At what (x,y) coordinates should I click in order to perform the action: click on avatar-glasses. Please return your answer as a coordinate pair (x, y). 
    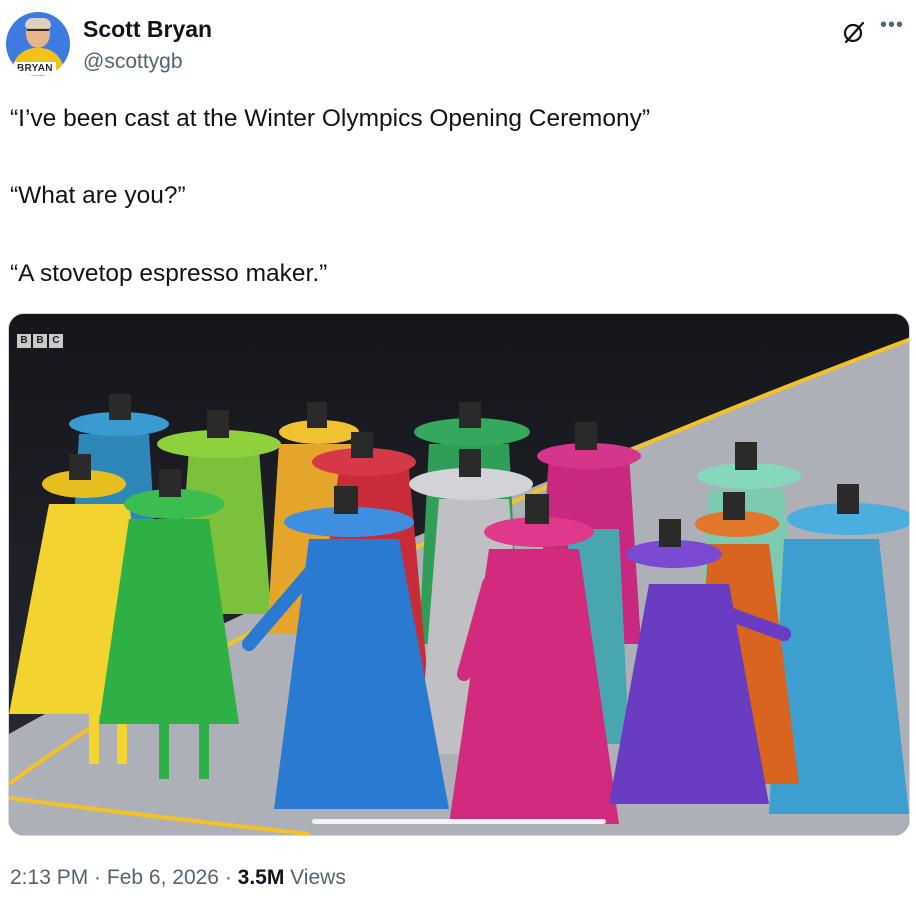
    Looking at the image, I should click on (38, 31).